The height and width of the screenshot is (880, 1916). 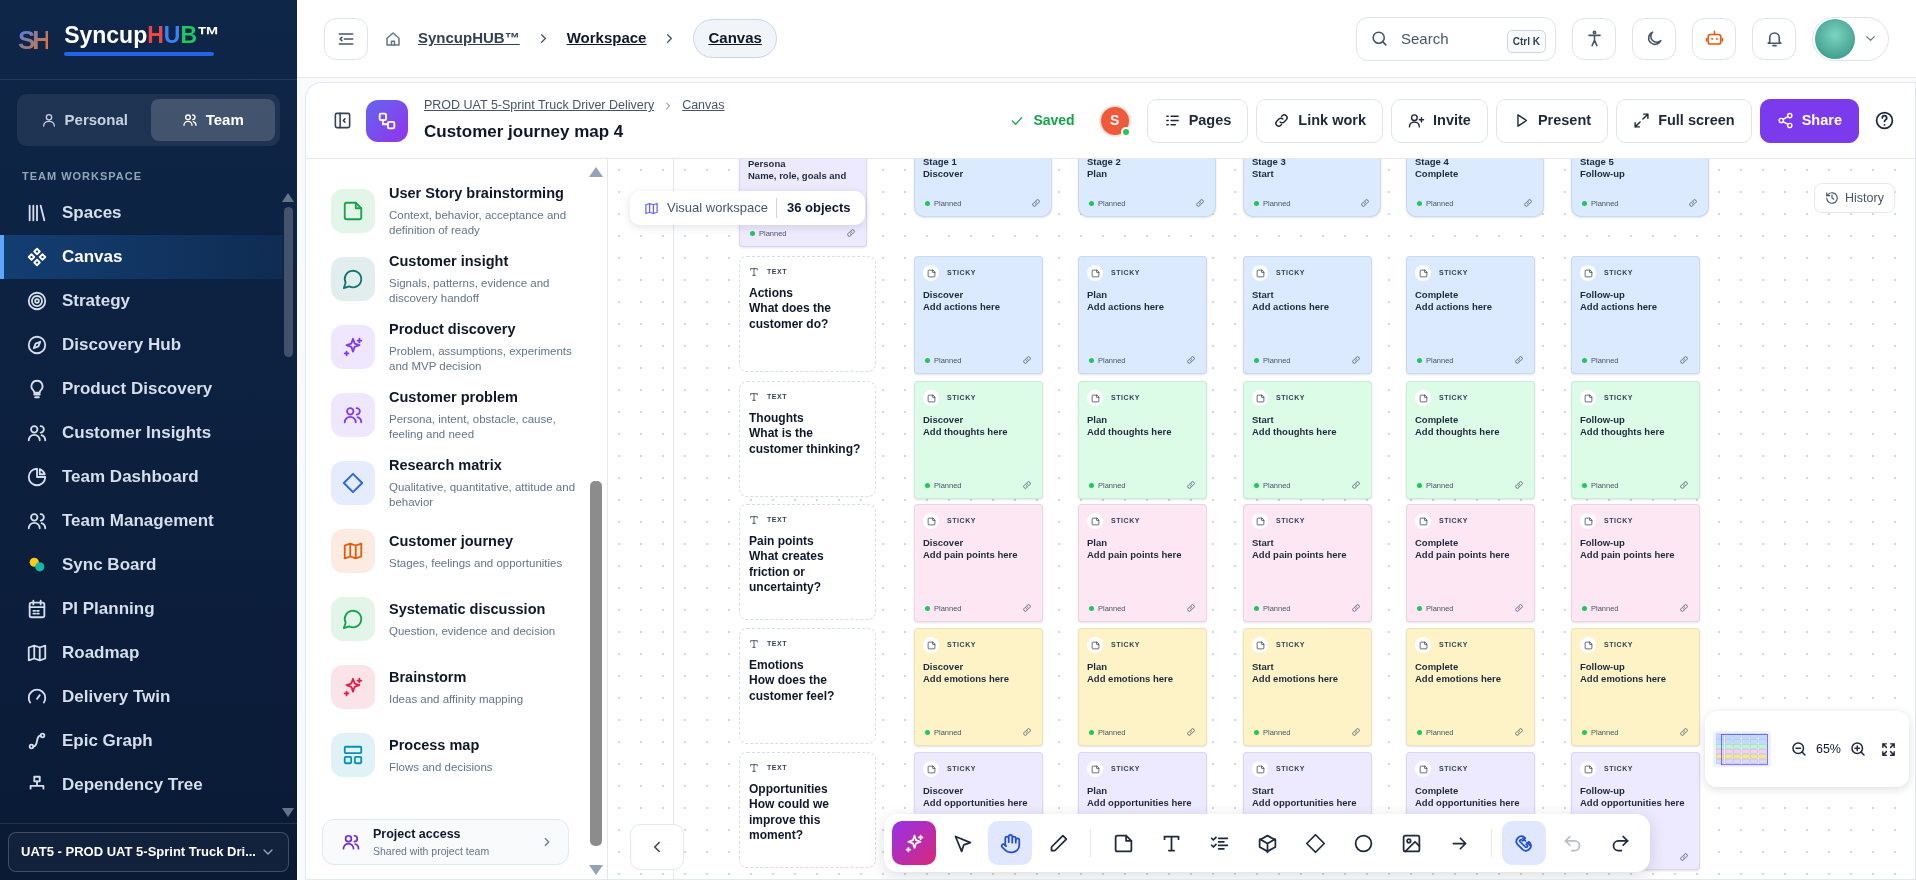 I want to click on scope-tab: Team, so click(x=212, y=120).